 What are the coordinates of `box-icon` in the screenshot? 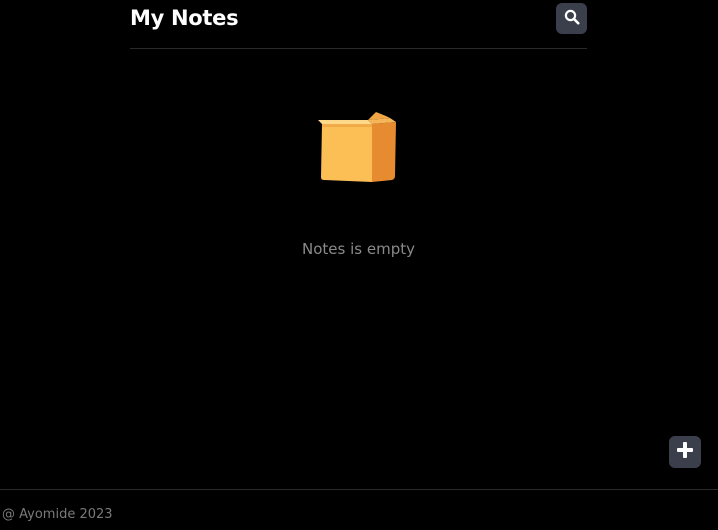 It's located at (358, 148).